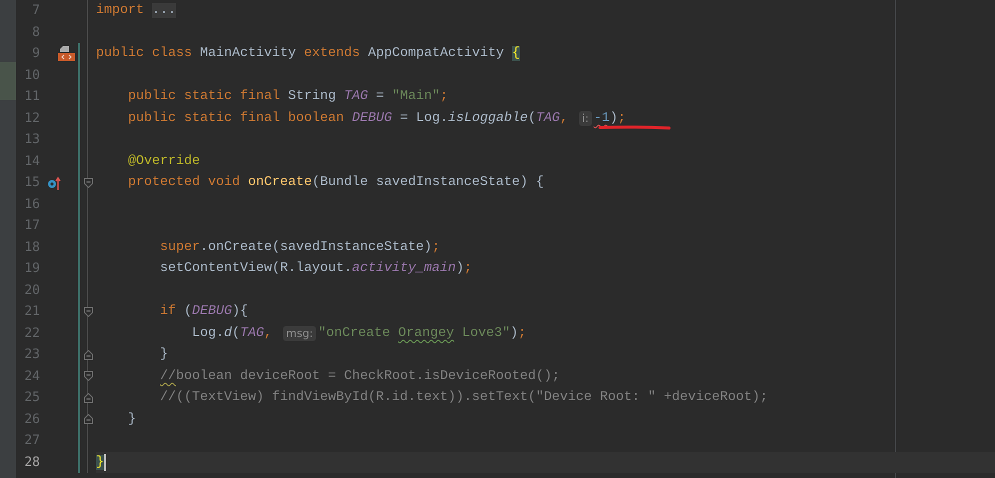 Image resolution: width=995 pixels, height=478 pixels. Describe the element at coordinates (299, 247) in the screenshot. I see `code-line: super.onCreate(savedInstanceState);` at that location.